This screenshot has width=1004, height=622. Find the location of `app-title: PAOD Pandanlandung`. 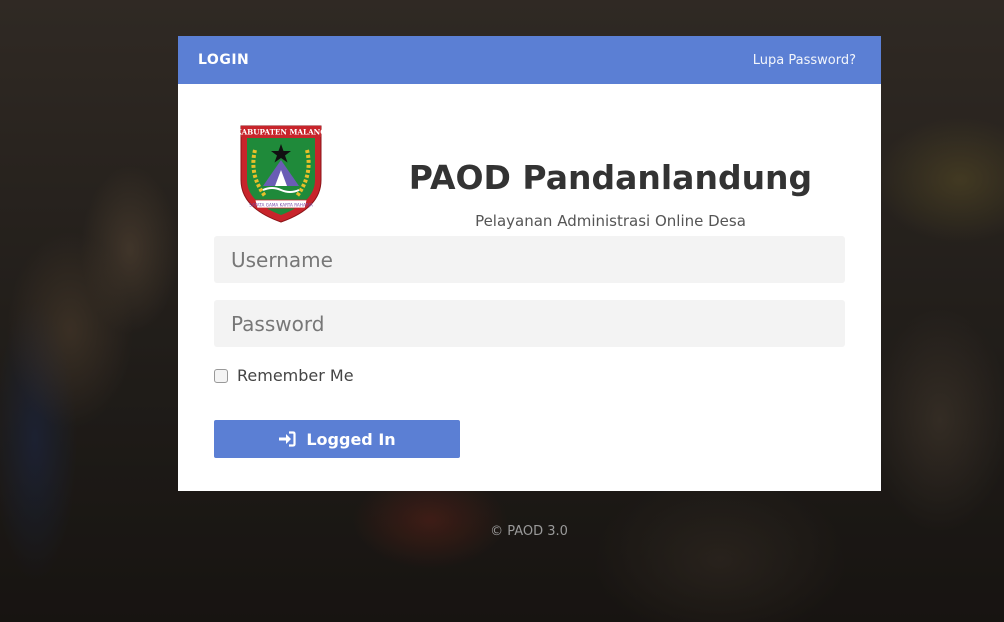

app-title: PAOD Pandanlandung is located at coordinates (610, 177).